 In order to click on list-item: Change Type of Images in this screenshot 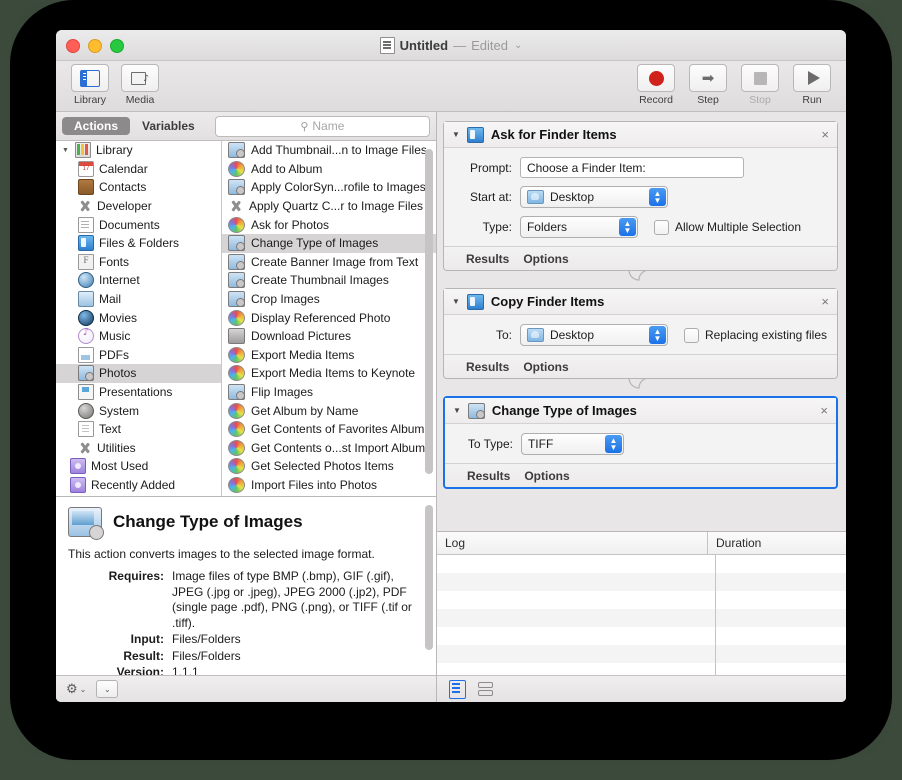, I will do `click(329, 243)`.